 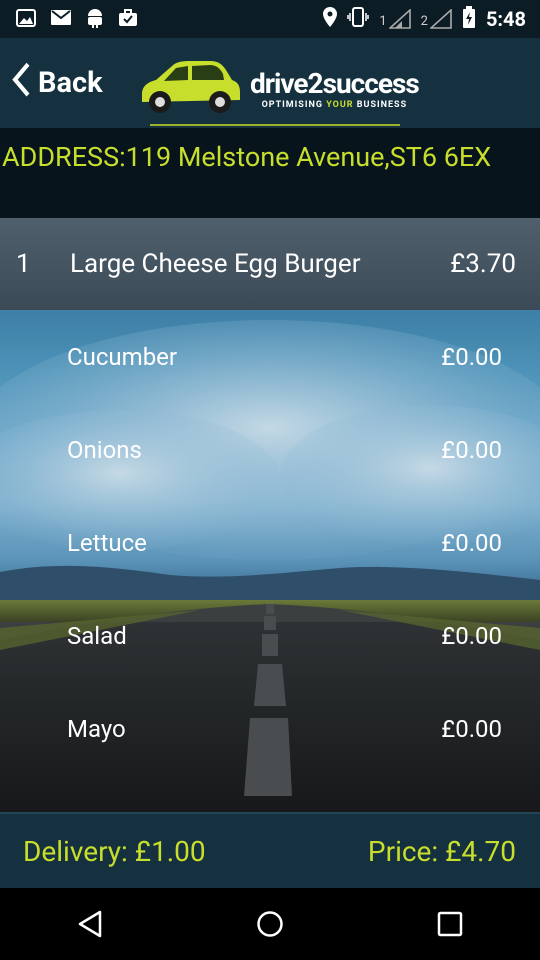 What do you see at coordinates (340, 104) in the screenshot?
I see `brand-tagline-highlight: YOUR` at bounding box center [340, 104].